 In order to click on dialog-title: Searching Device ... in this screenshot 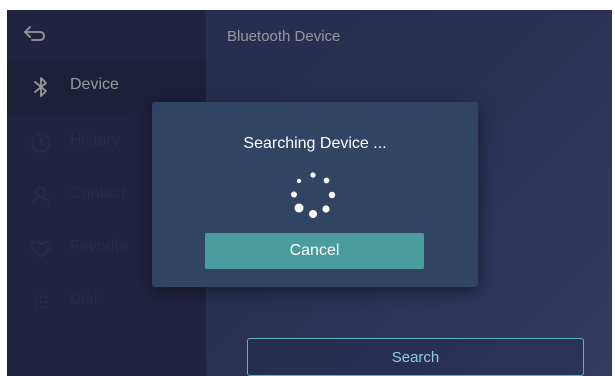, I will do `click(315, 143)`.